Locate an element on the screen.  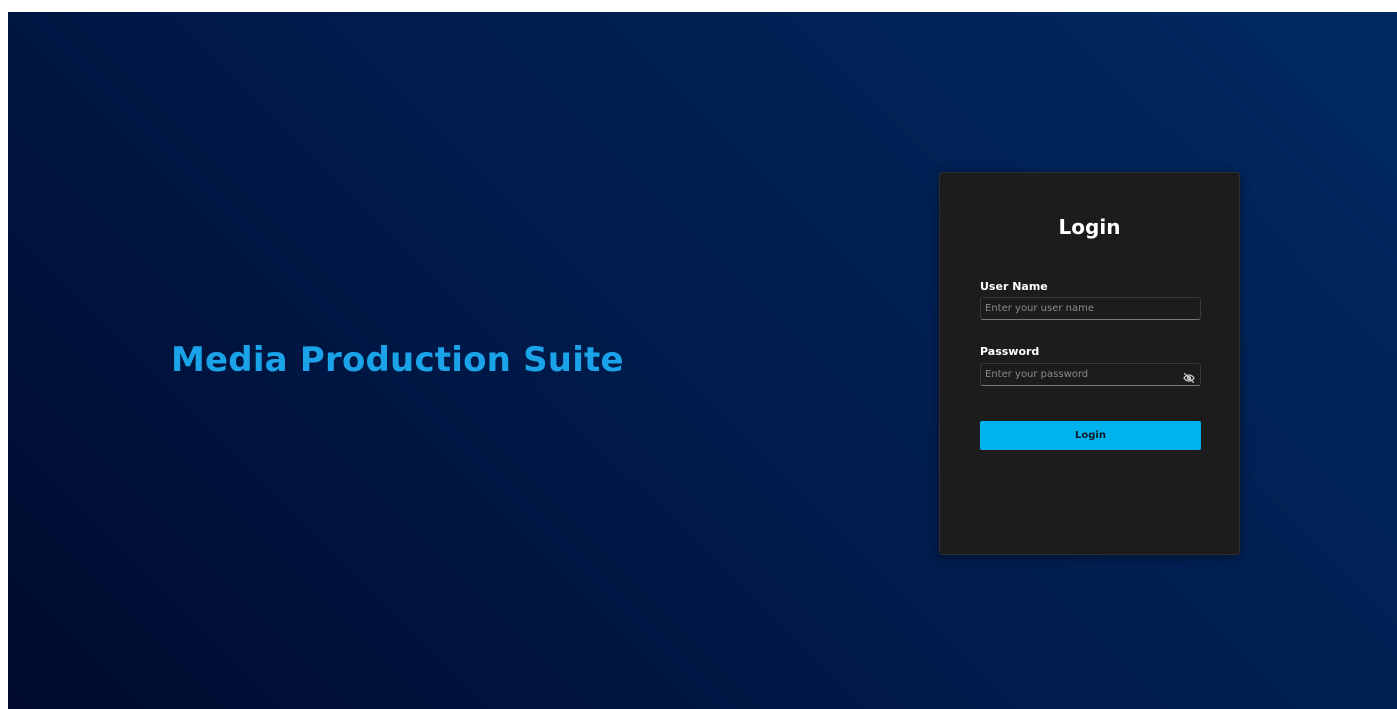
app-brand-title: Media Production Suite is located at coordinates (397, 360).